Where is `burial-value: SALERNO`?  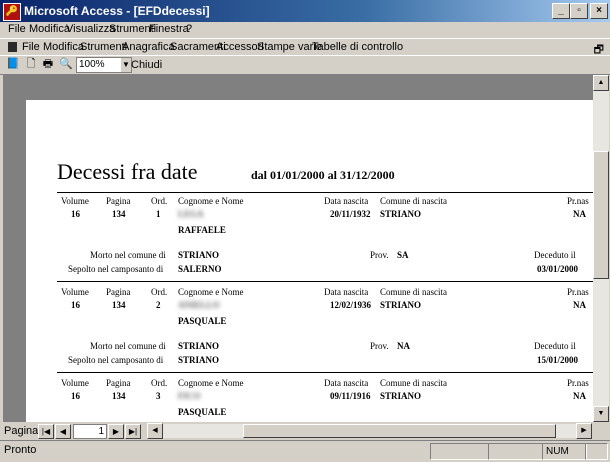 burial-value: SALERNO is located at coordinates (200, 269).